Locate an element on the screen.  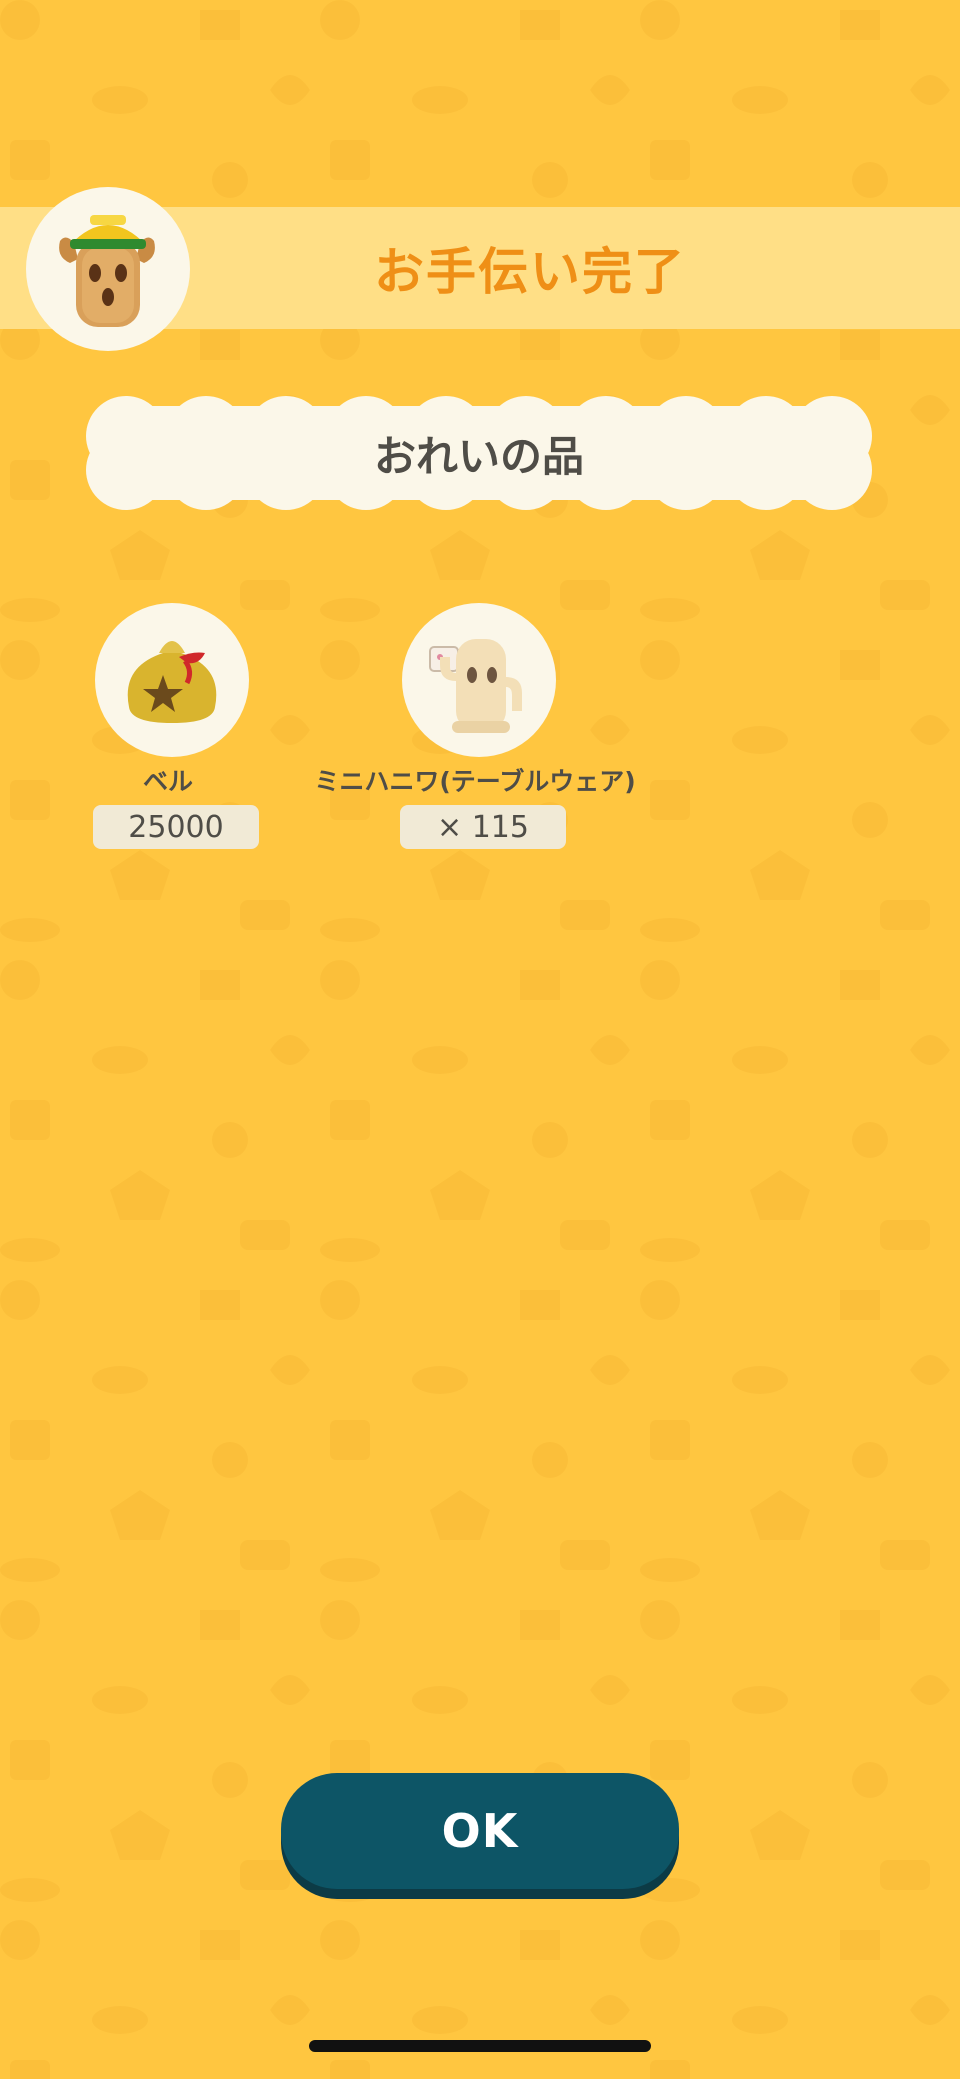
mini-haniwa-tableware-icon is located at coordinates (475, 686).